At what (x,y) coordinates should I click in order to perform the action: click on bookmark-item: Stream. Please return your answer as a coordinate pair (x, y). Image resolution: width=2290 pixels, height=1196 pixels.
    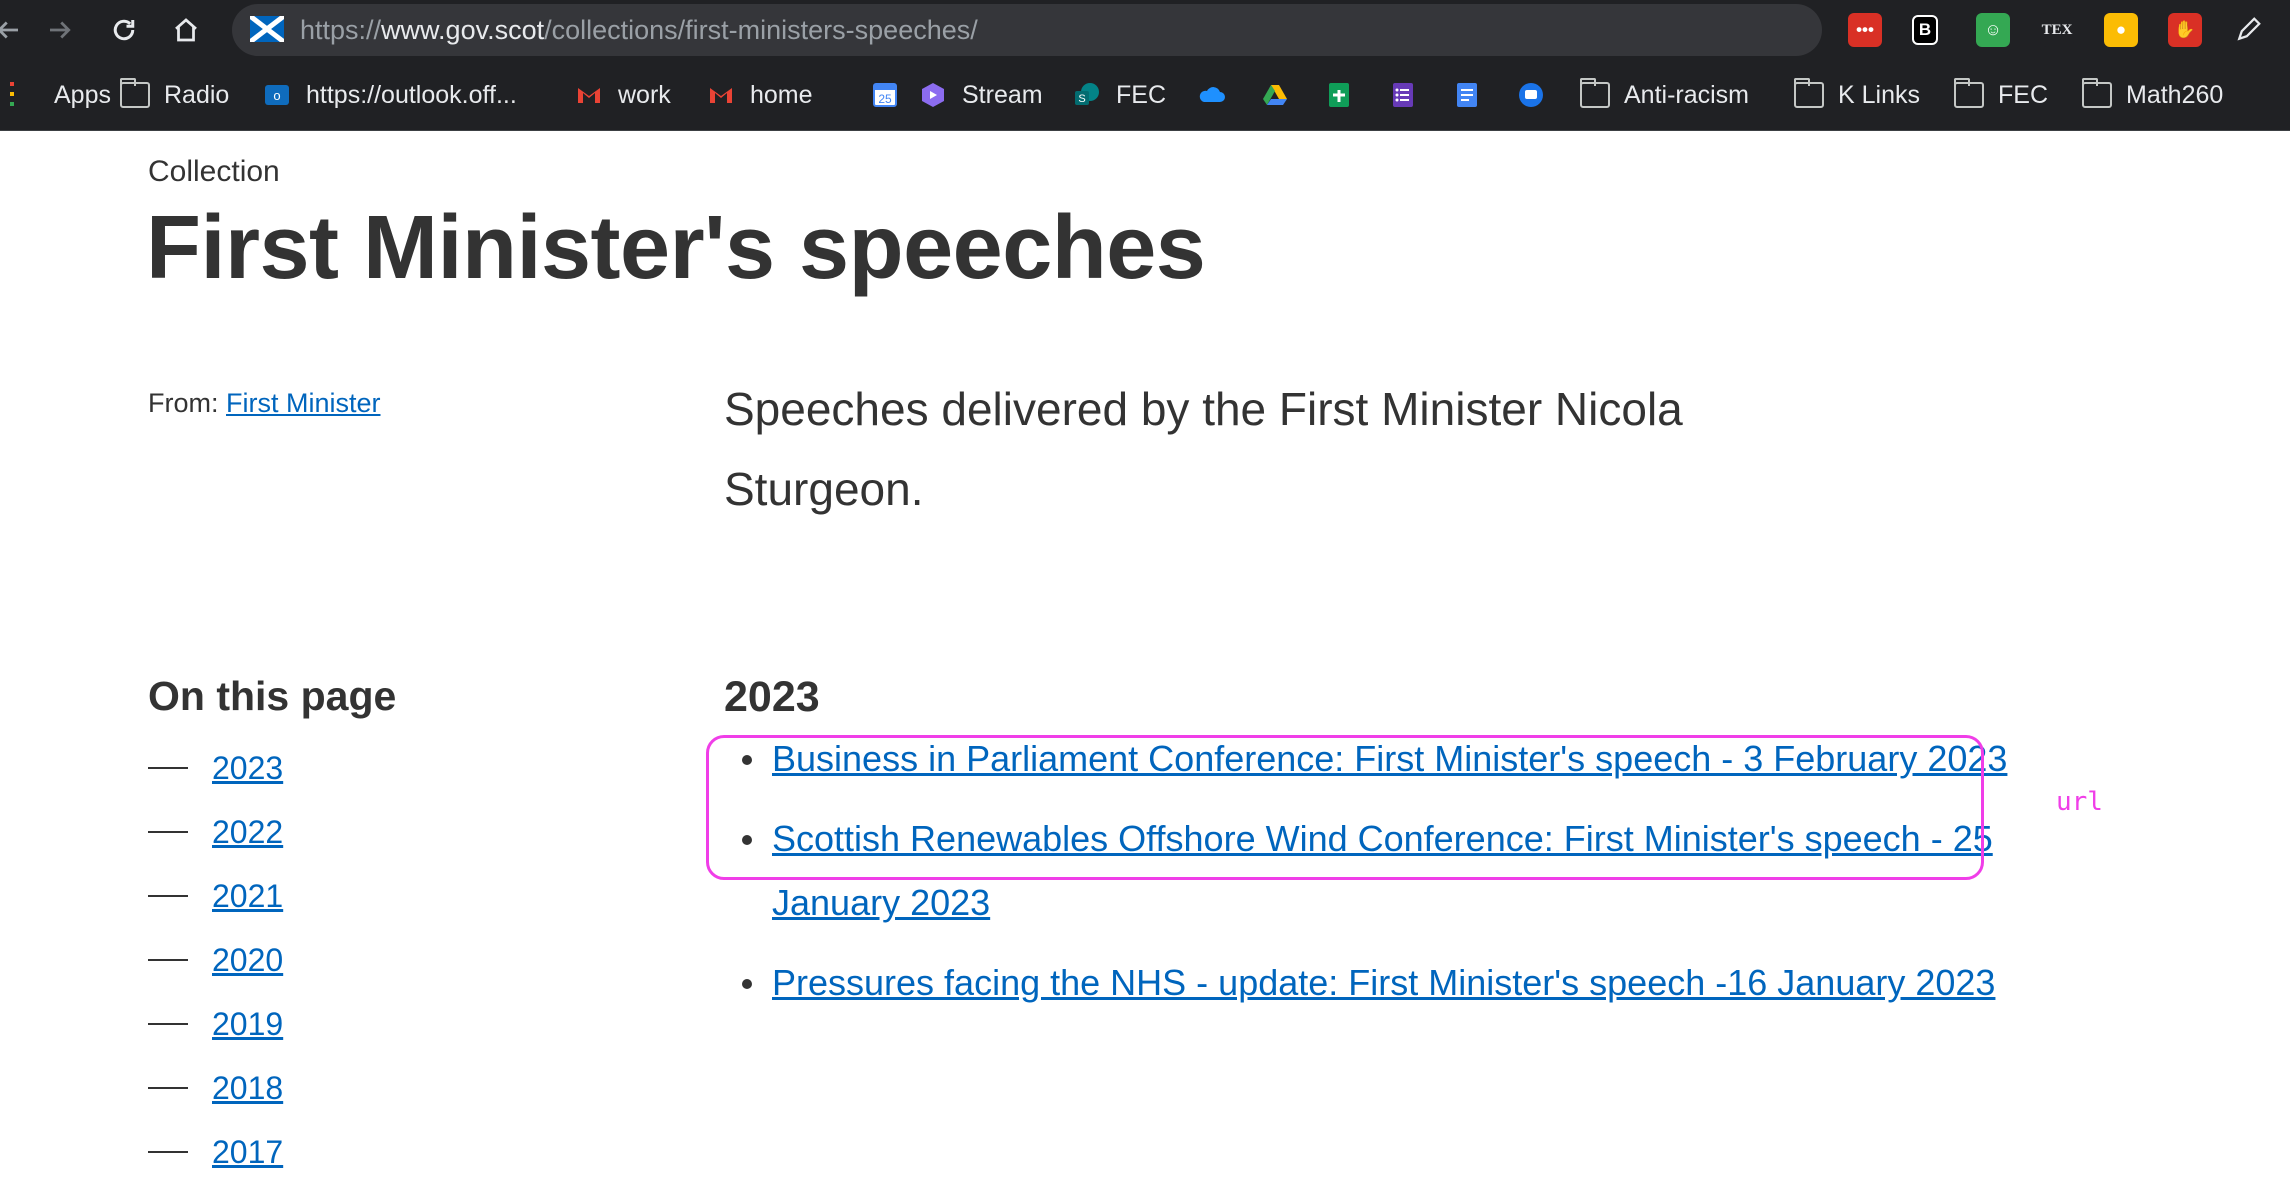
    Looking at the image, I should click on (980, 95).